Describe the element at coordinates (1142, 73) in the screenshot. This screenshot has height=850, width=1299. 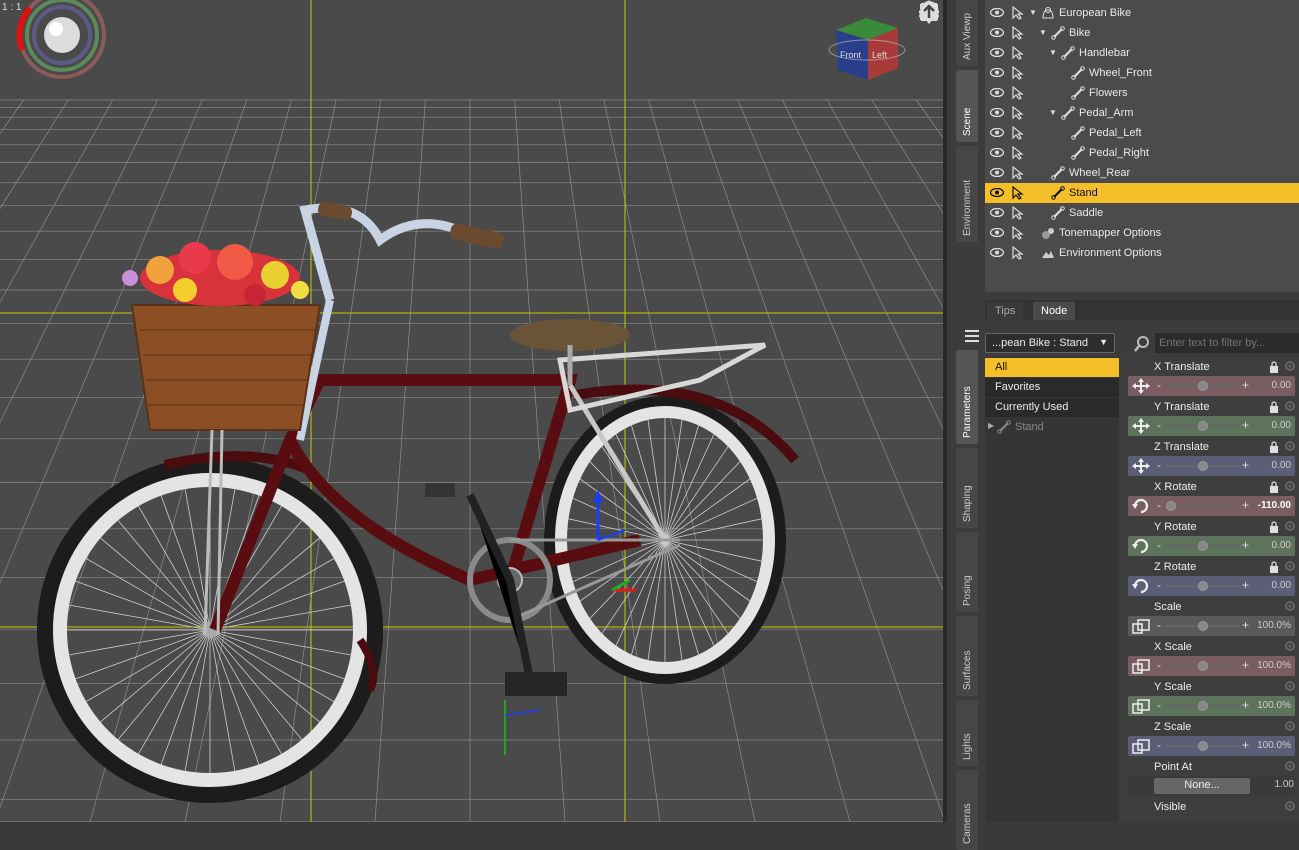
I see `scene-item-wheel-front: Wheel_Front` at that location.